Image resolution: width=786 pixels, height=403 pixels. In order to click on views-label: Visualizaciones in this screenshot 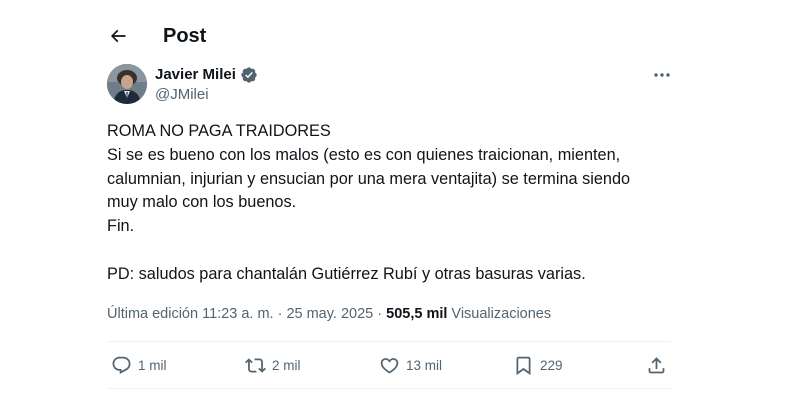, I will do `click(501, 314)`.